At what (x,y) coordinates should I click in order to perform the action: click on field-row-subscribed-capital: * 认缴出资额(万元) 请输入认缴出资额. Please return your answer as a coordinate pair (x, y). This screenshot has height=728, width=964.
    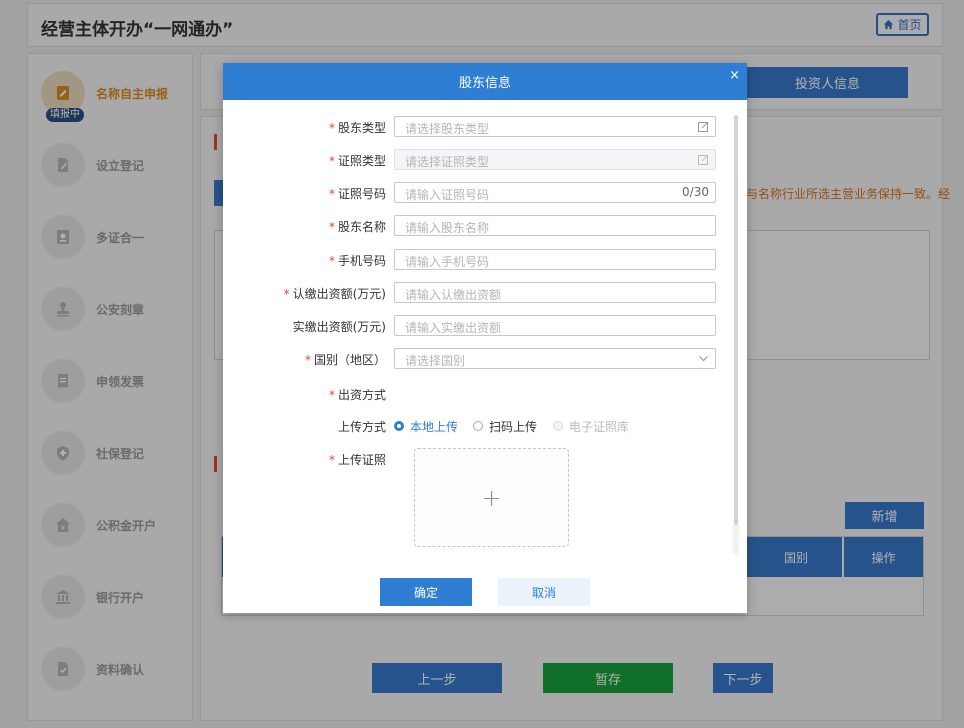
    Looking at the image, I should click on (485, 293).